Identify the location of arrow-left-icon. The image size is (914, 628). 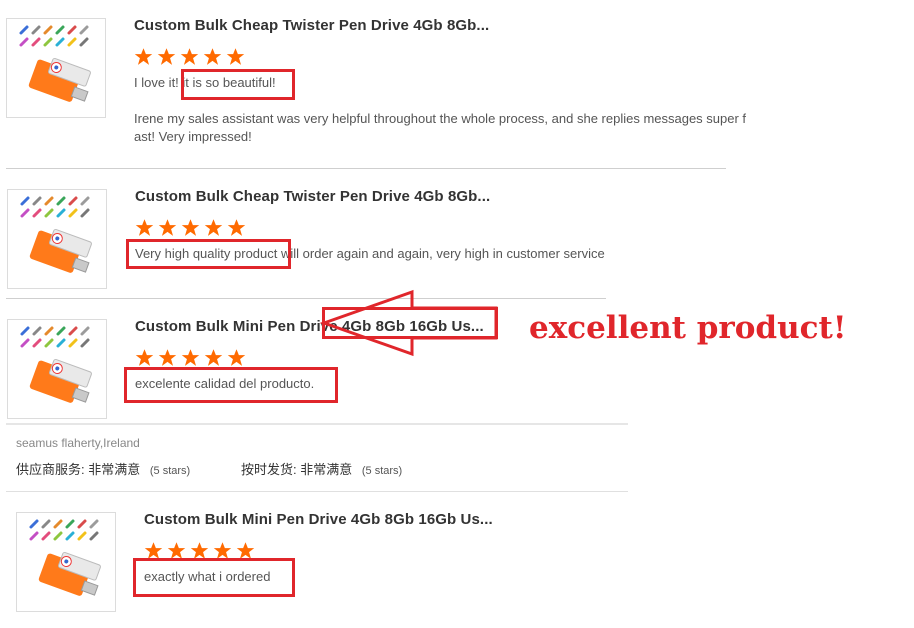
(408, 323).